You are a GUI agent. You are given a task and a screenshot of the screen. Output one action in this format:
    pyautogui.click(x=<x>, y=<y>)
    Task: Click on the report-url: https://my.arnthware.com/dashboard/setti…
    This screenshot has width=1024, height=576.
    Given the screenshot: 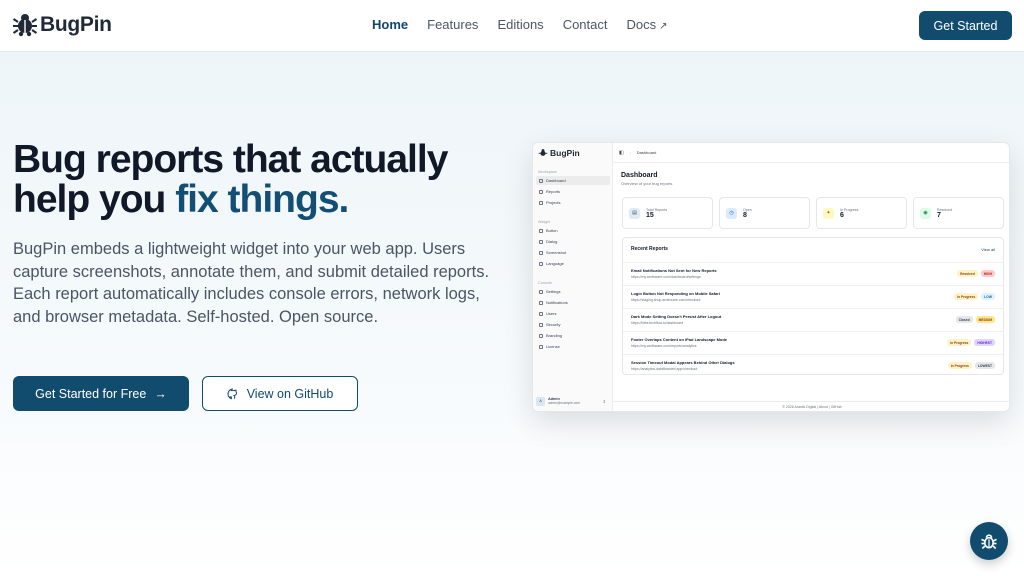 What is the action you would take?
    pyautogui.click(x=666, y=277)
    